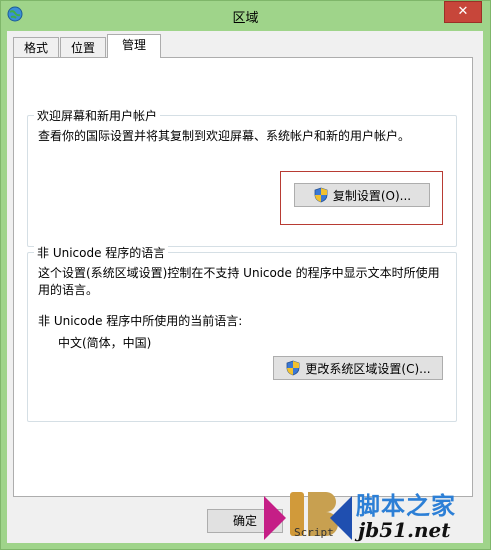 The width and height of the screenshot is (491, 550). Describe the element at coordinates (224, 136) in the screenshot. I see `welcome-description: 查看你的国际设置并将其复制到欢迎屏幕、系统帐户和新的用户帐户。` at that location.